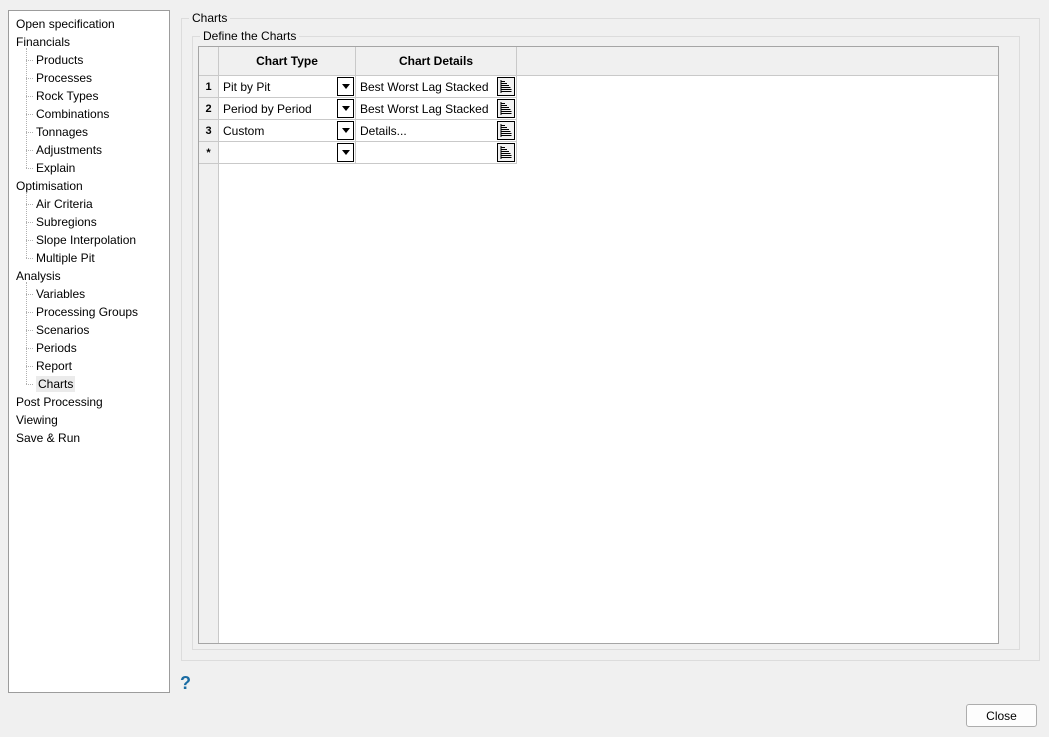 This screenshot has width=1049, height=737. I want to click on sidebar-item-scenarios: Scenarios, so click(97, 330).